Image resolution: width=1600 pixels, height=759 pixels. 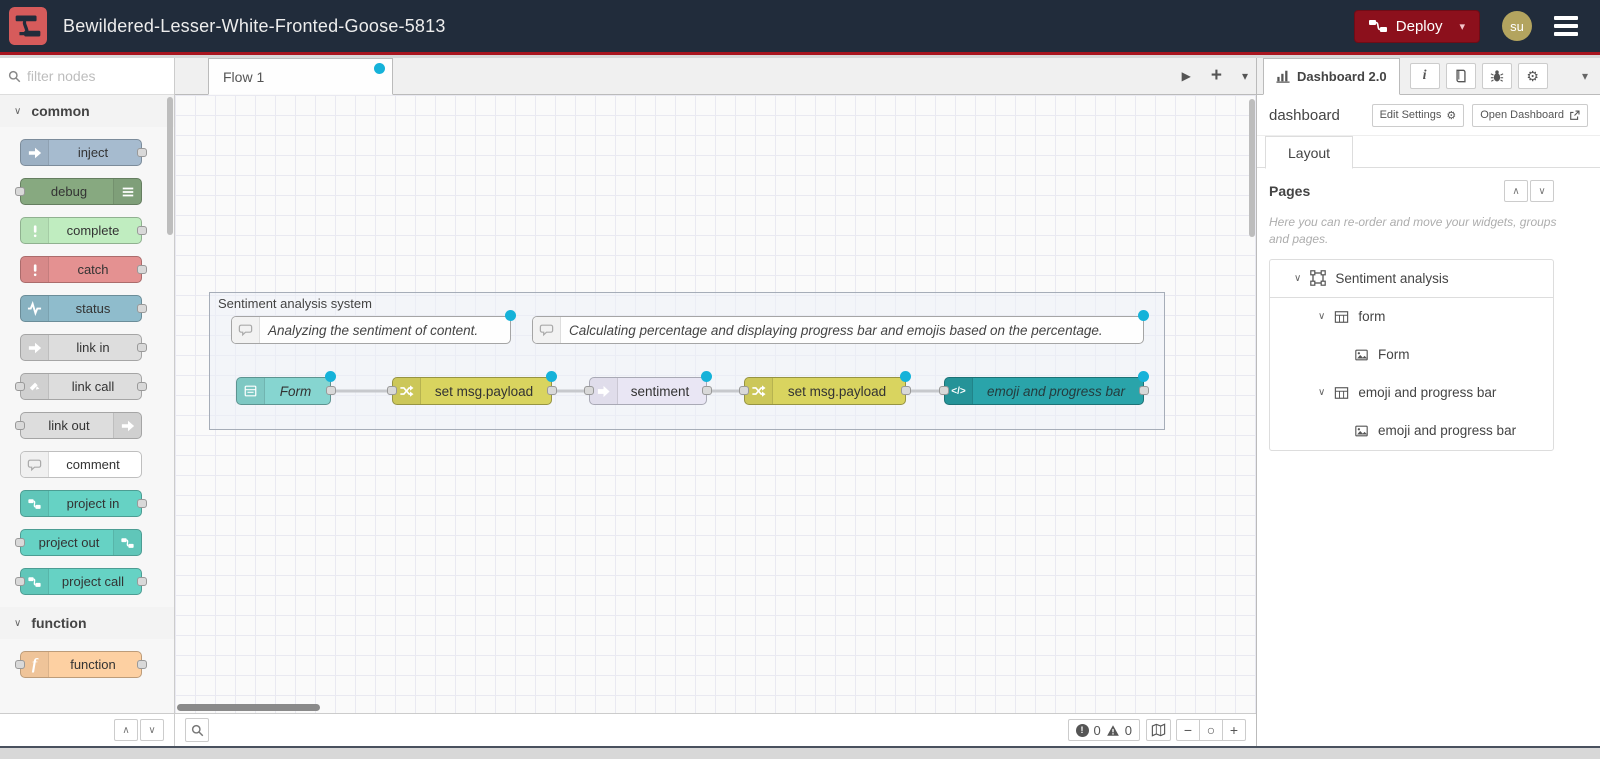 I want to click on table-icon, so click(x=1341, y=393).